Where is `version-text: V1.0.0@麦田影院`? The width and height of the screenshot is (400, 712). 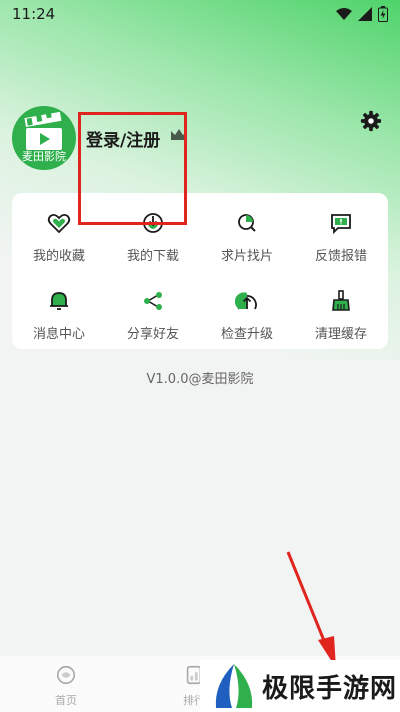
version-text: V1.0.0@麦田影院 is located at coordinates (200, 379).